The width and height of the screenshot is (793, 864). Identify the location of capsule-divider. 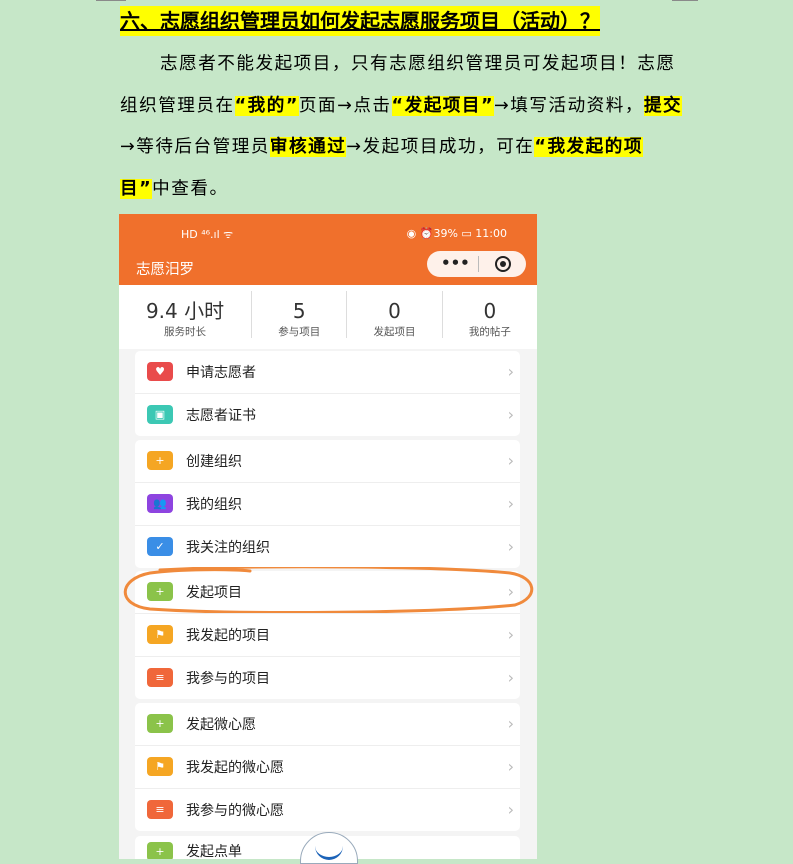
(478, 264).